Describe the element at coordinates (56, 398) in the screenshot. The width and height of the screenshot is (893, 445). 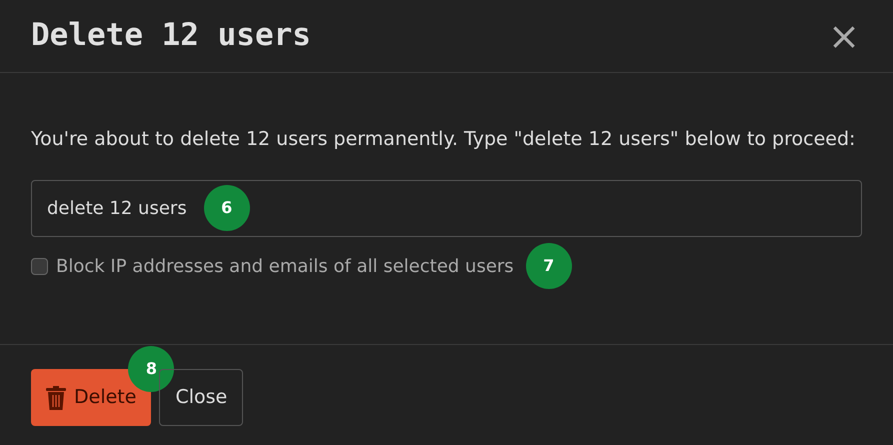
I see `trash-icon` at that location.